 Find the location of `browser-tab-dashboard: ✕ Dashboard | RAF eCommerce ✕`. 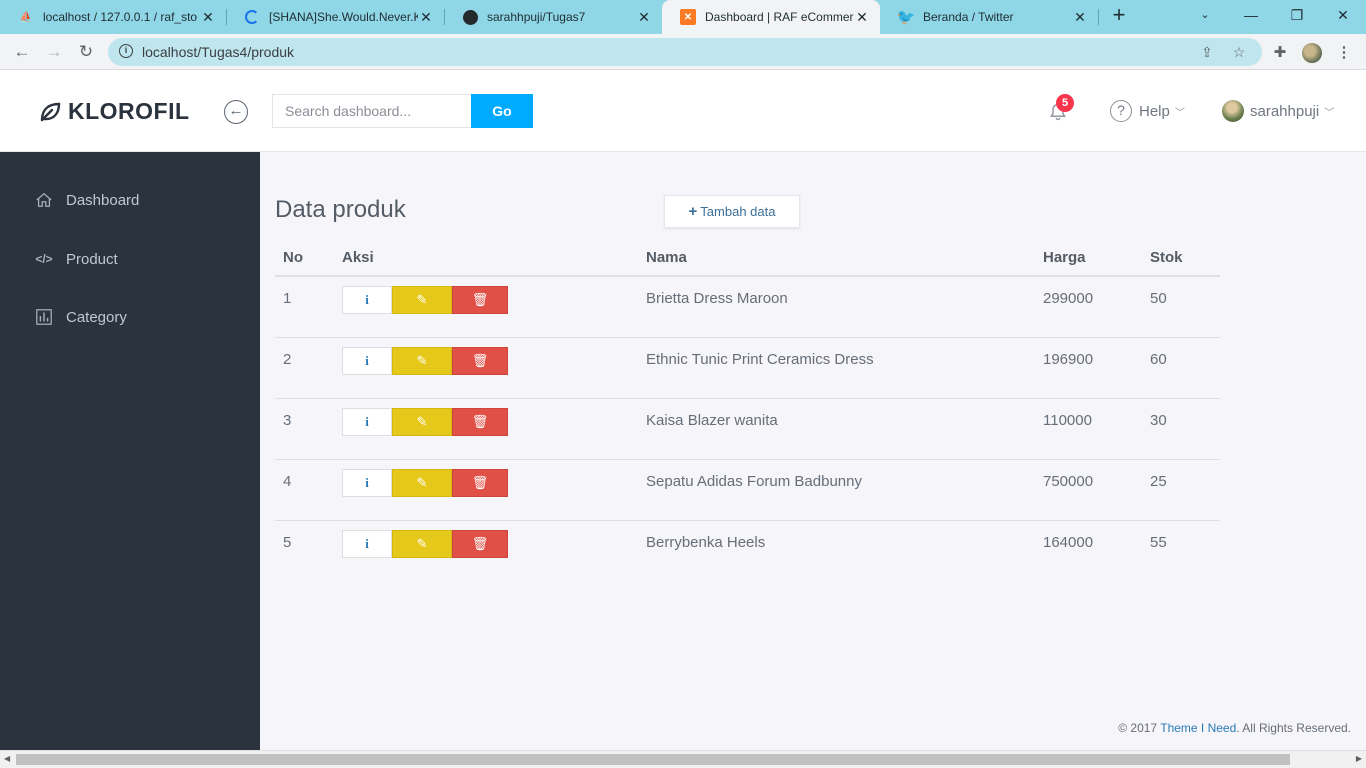

browser-tab-dashboard: ✕ Dashboard | RAF eCommerce ✕ is located at coordinates (771, 17).